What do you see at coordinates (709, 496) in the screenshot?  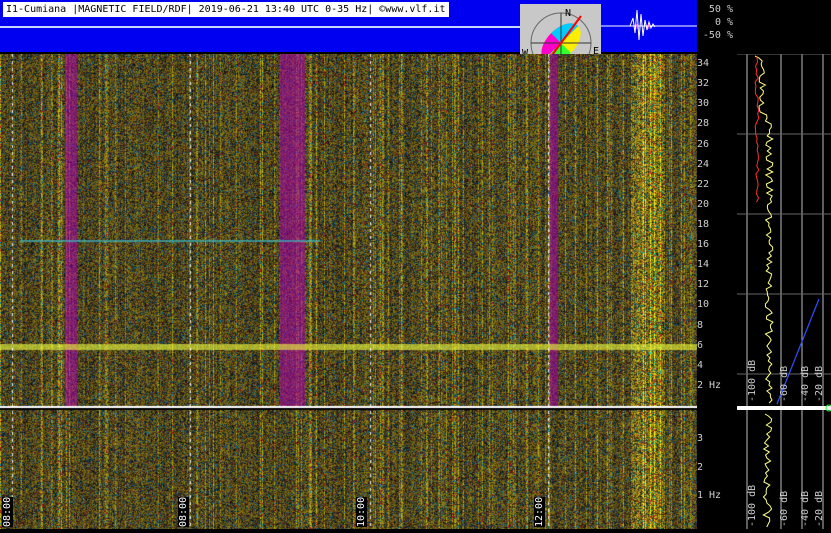 I see `lower-freq-tick-label: 1 Hz` at bounding box center [709, 496].